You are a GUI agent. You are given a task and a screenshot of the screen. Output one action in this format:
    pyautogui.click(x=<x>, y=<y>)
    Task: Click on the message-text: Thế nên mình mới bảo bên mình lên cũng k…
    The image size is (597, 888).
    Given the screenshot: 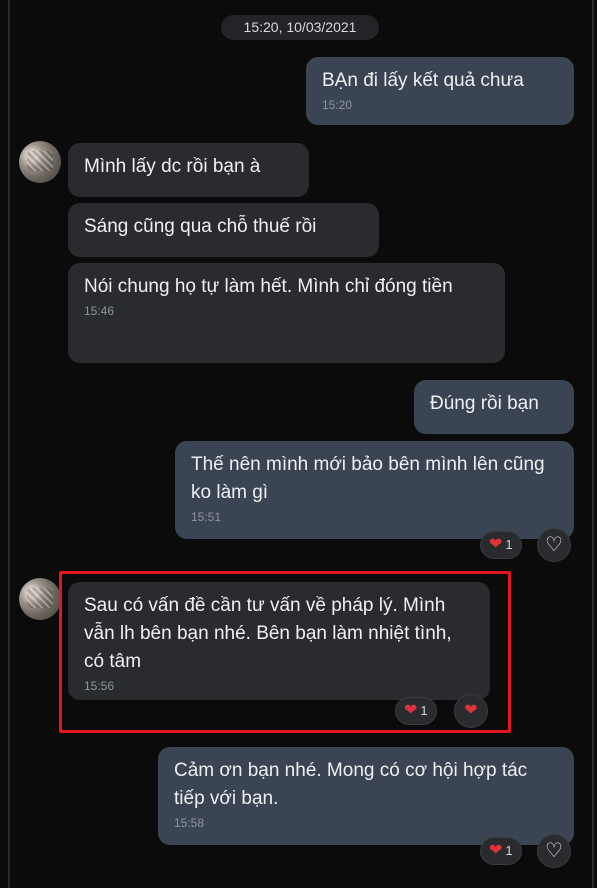 What is the action you would take?
    pyautogui.click(x=368, y=478)
    